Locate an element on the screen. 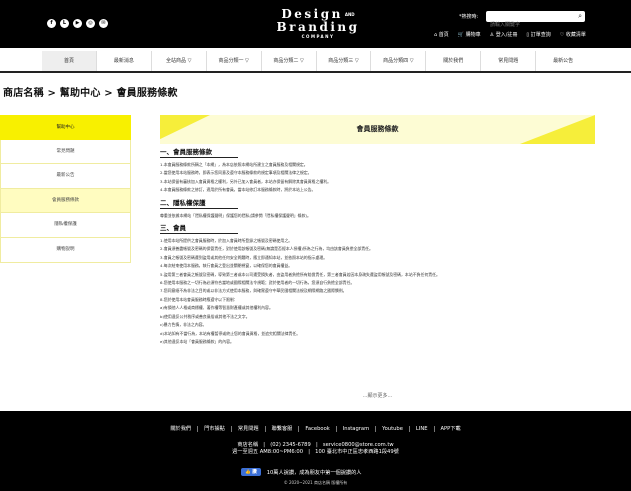 This screenshot has height=491, width=631. footer-link-faq: 常見問題 is located at coordinates (249, 429).